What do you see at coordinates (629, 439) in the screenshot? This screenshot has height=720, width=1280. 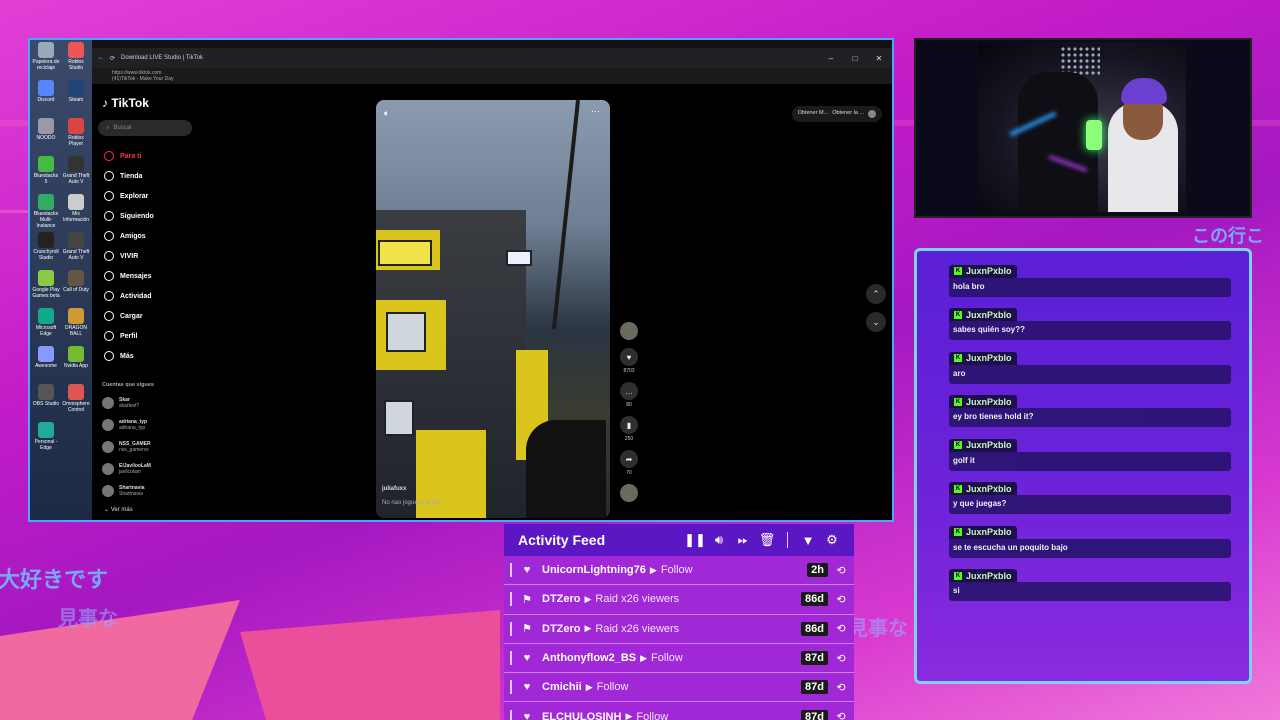 I see `action-count: 250` at bounding box center [629, 439].